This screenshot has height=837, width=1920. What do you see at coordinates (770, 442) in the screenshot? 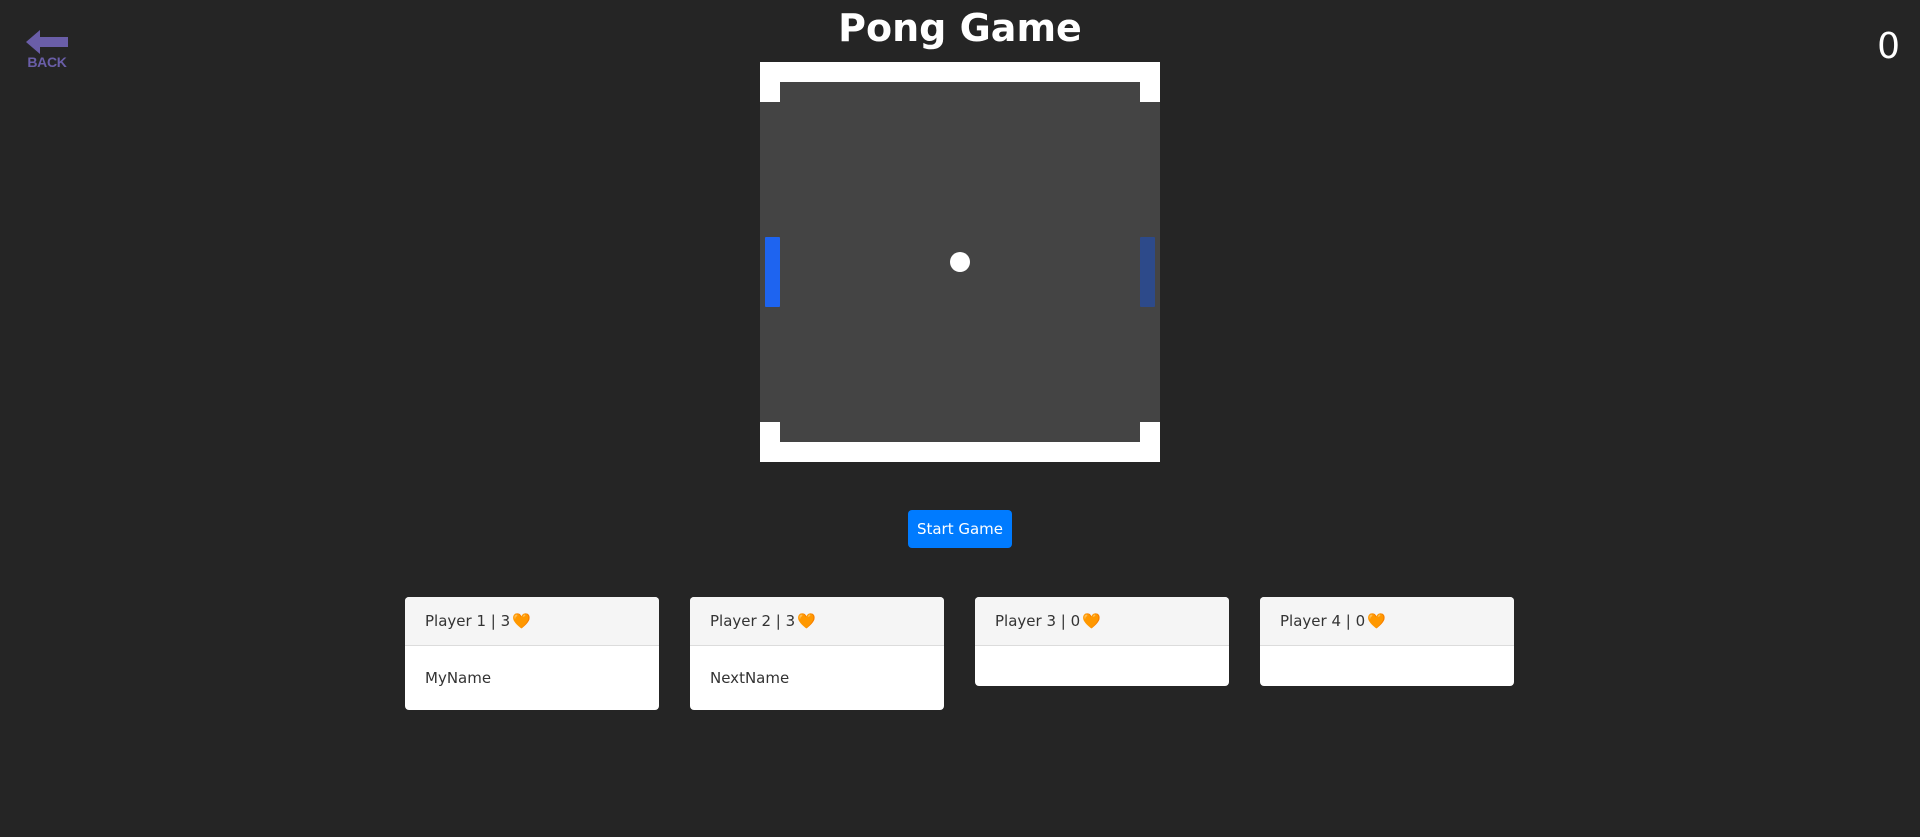
I see `corner-bottom-left` at bounding box center [770, 442].